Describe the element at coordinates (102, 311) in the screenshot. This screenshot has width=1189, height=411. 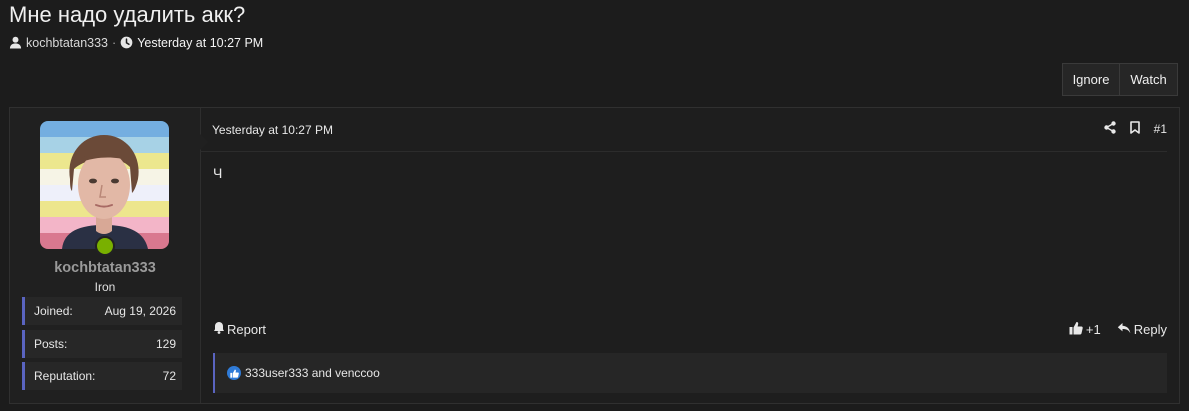
I see `stat-joined: Joined: Aug 19, 2026` at that location.